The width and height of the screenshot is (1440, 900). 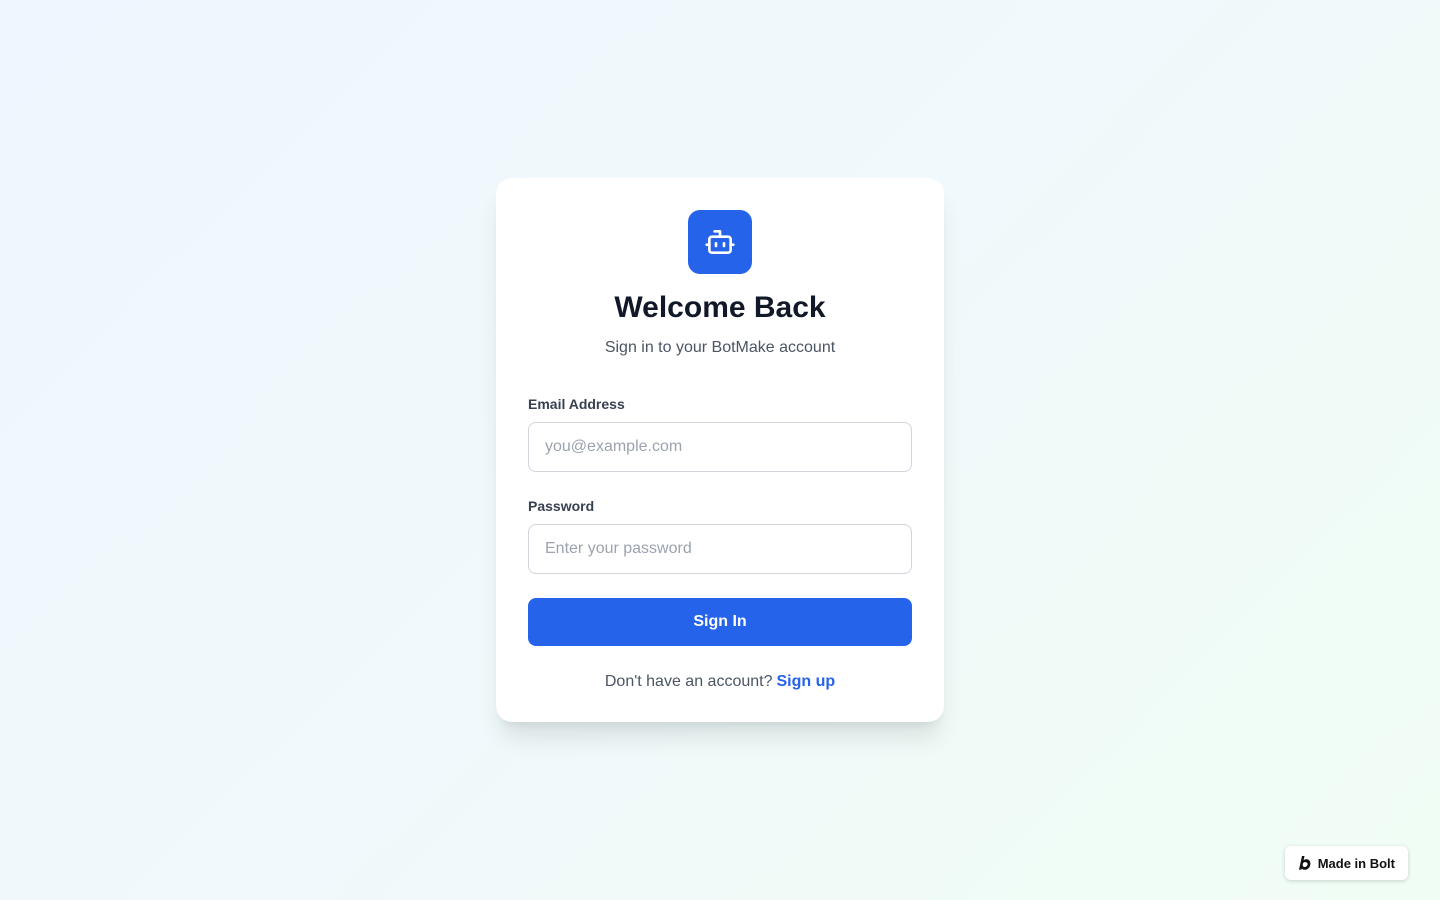 What do you see at coordinates (561, 506) in the screenshot?
I see `password-label: Password` at bounding box center [561, 506].